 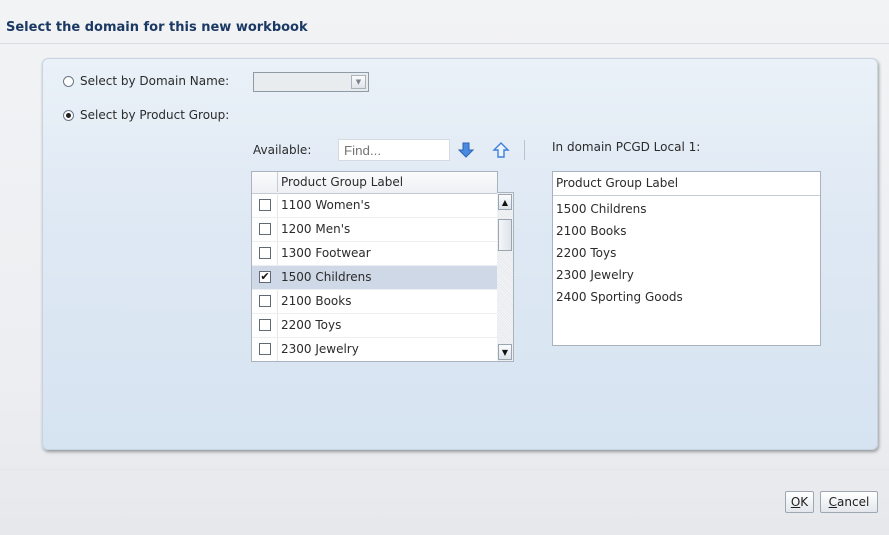 I want to click on row-checkbox-checked: ✔, so click(x=265, y=277).